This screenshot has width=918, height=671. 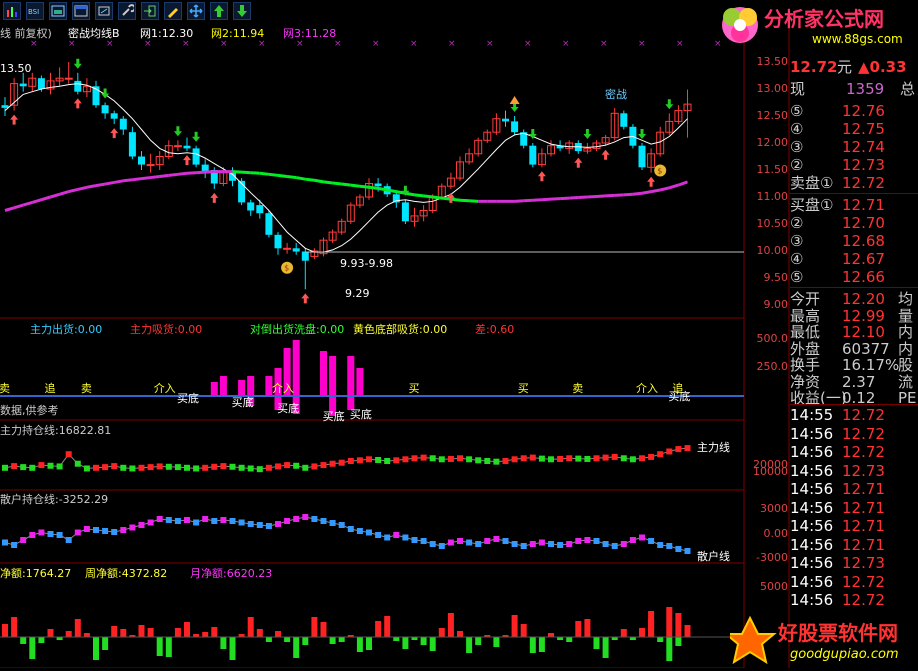 I want to click on buy-arrow-icon, so click(x=77, y=103).